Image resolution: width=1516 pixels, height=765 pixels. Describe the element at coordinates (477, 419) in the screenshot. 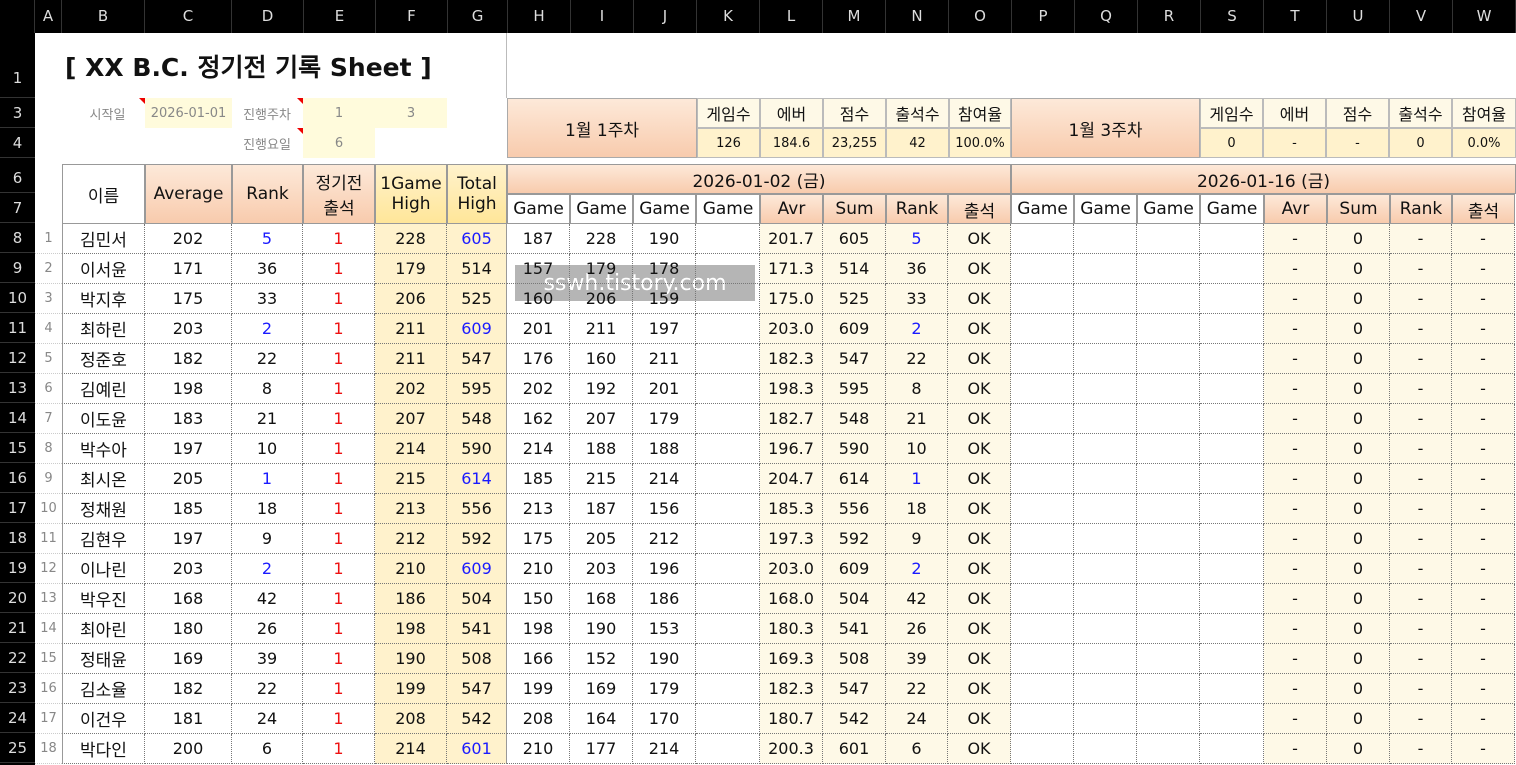

I see `player-total-high: 548` at that location.